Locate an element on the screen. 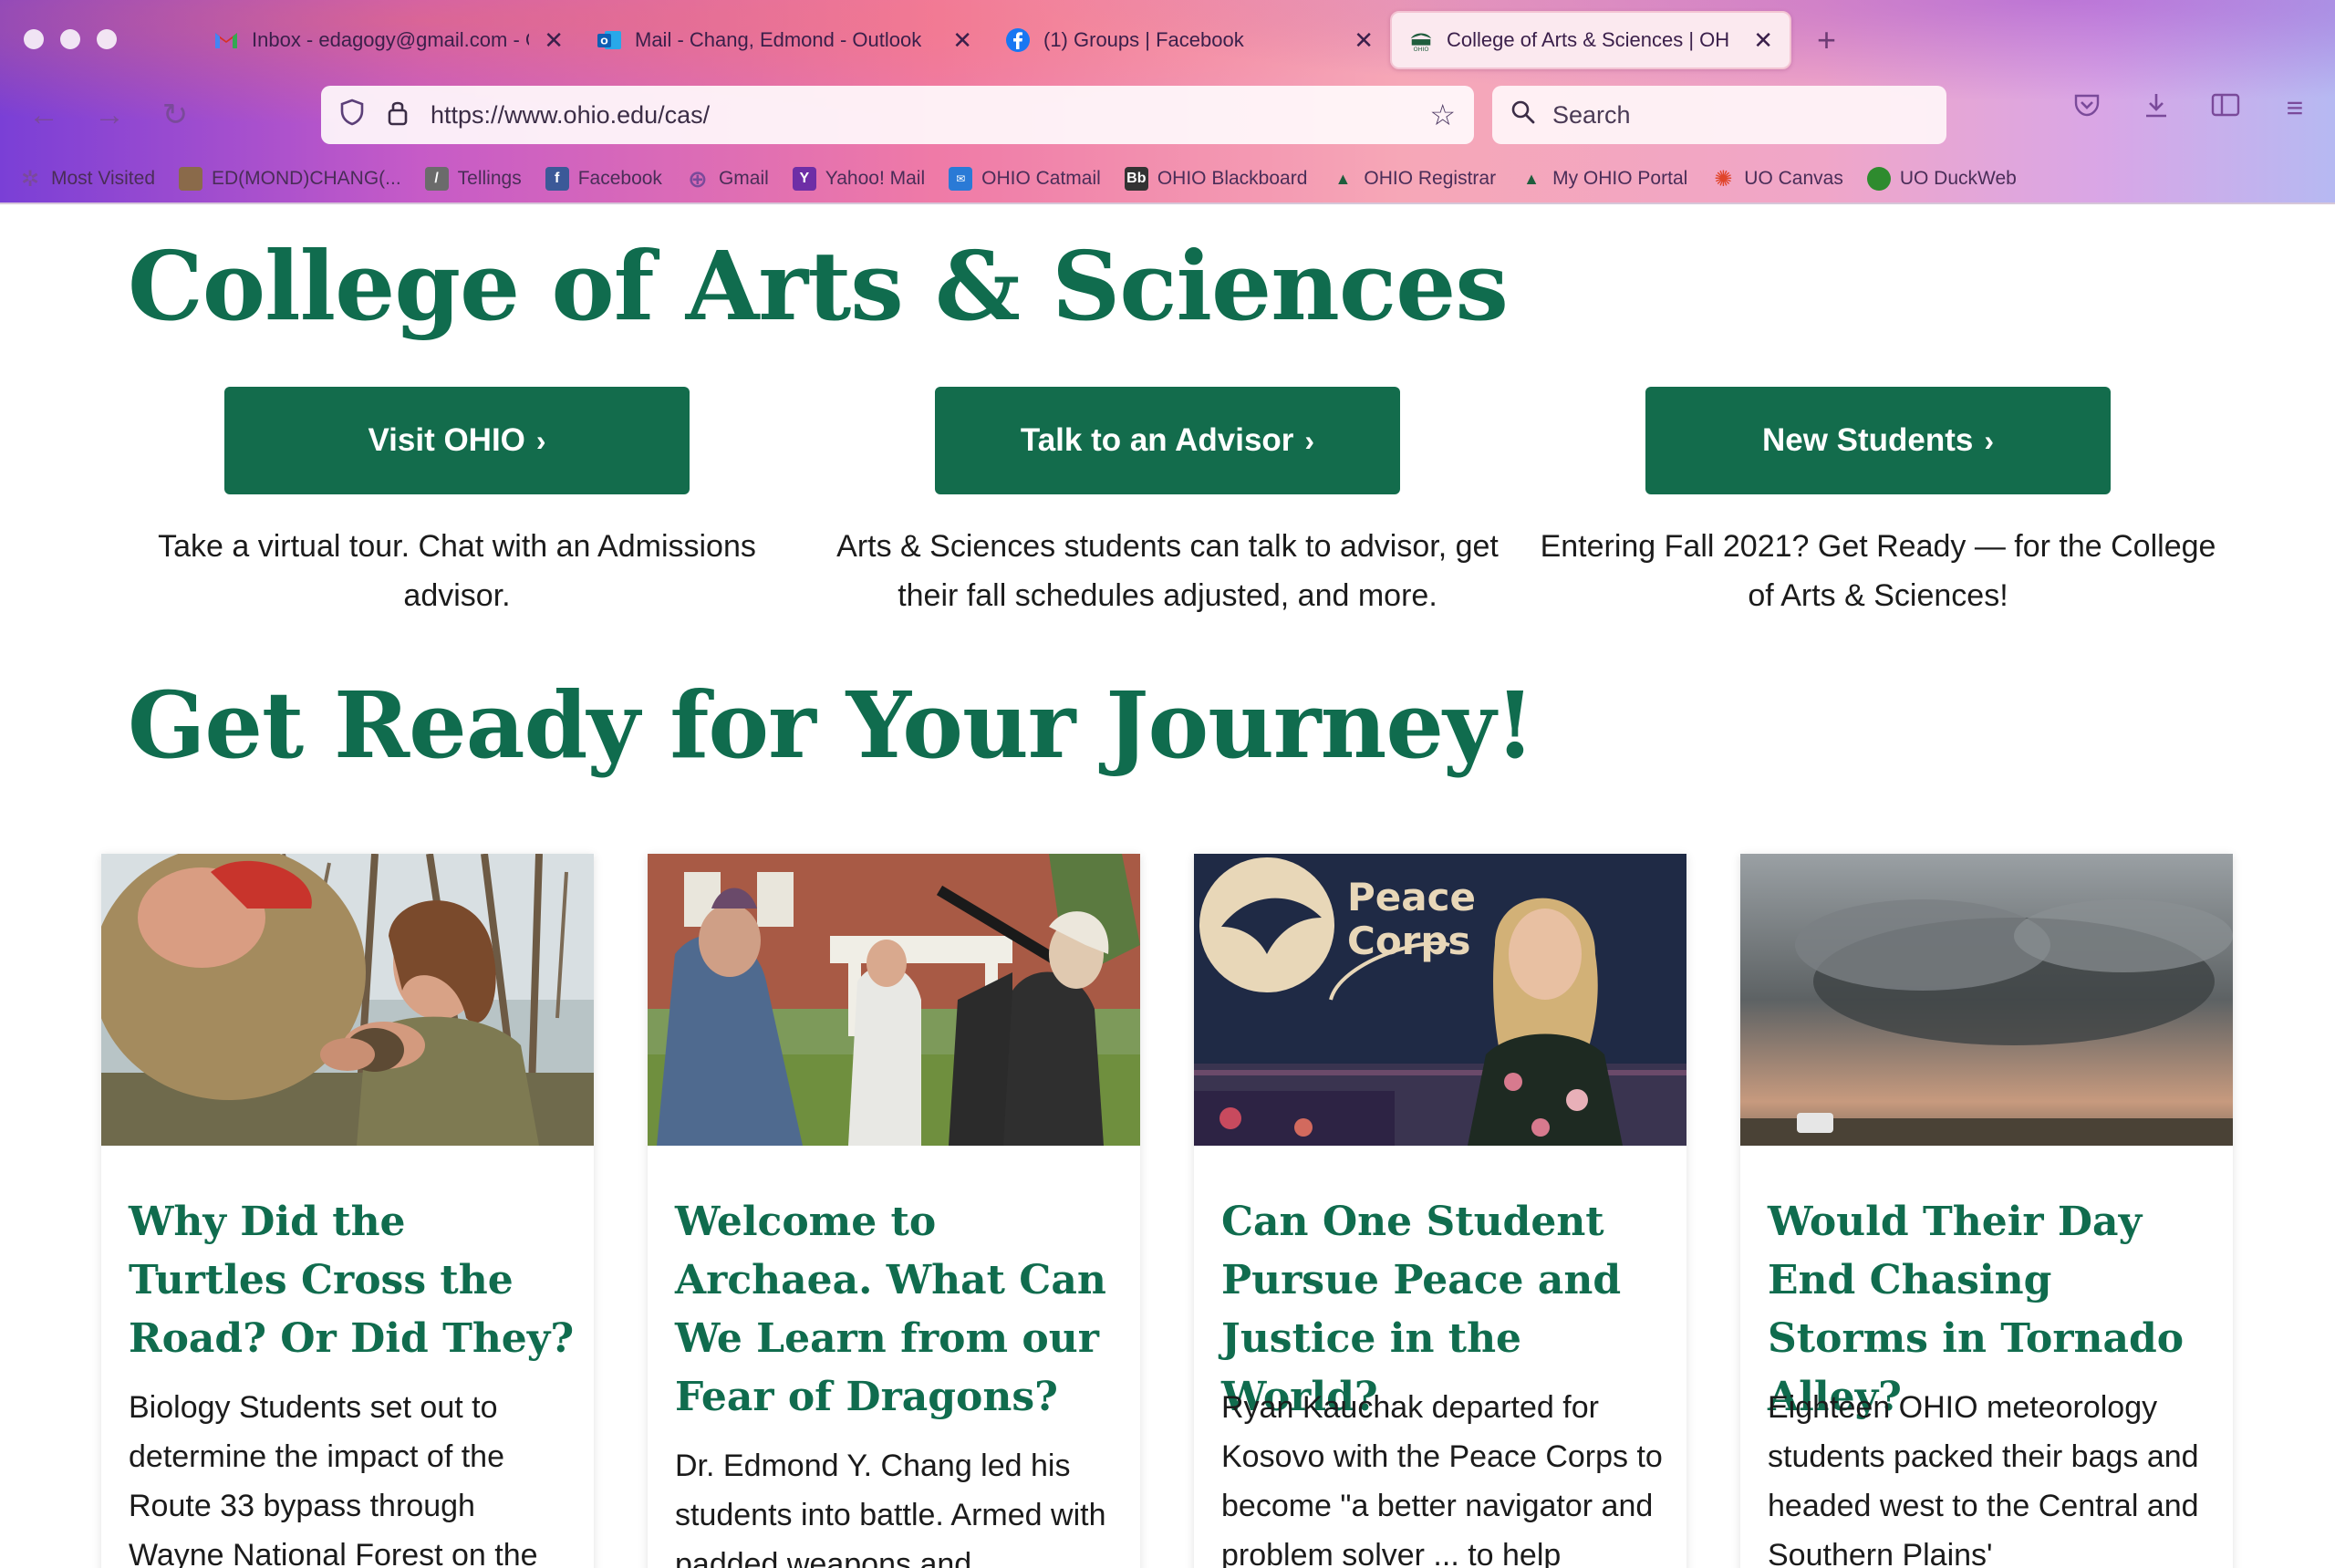 The height and width of the screenshot is (1568, 2335). bookmark-uo-duckweb: UO DuckWeb is located at coordinates (1941, 179).